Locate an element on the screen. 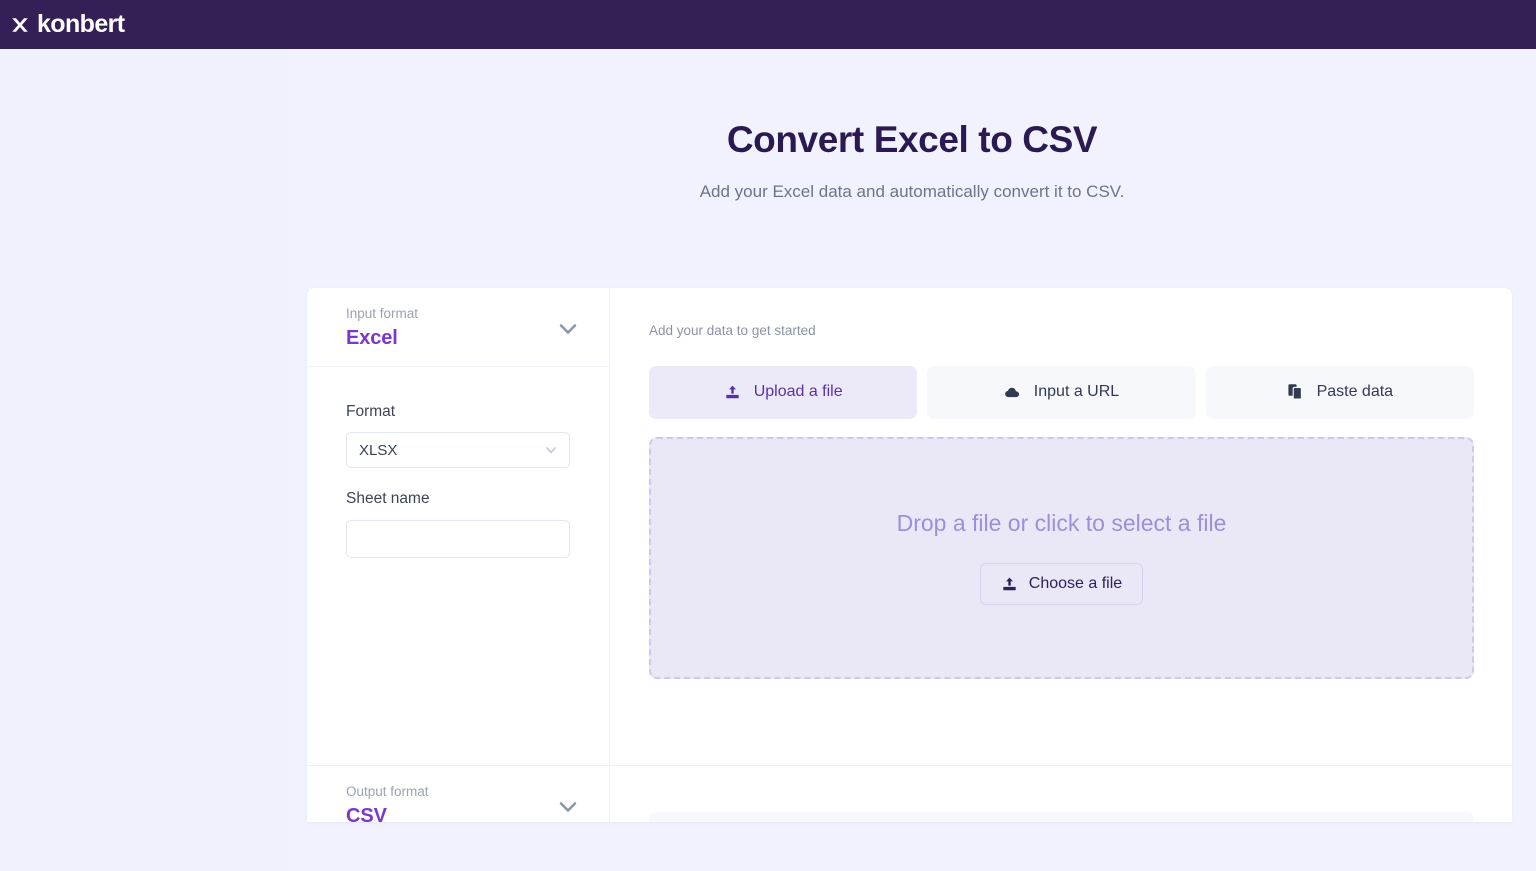 The image size is (1536, 871). output-preview-placeholder is located at coordinates (1061, 817).